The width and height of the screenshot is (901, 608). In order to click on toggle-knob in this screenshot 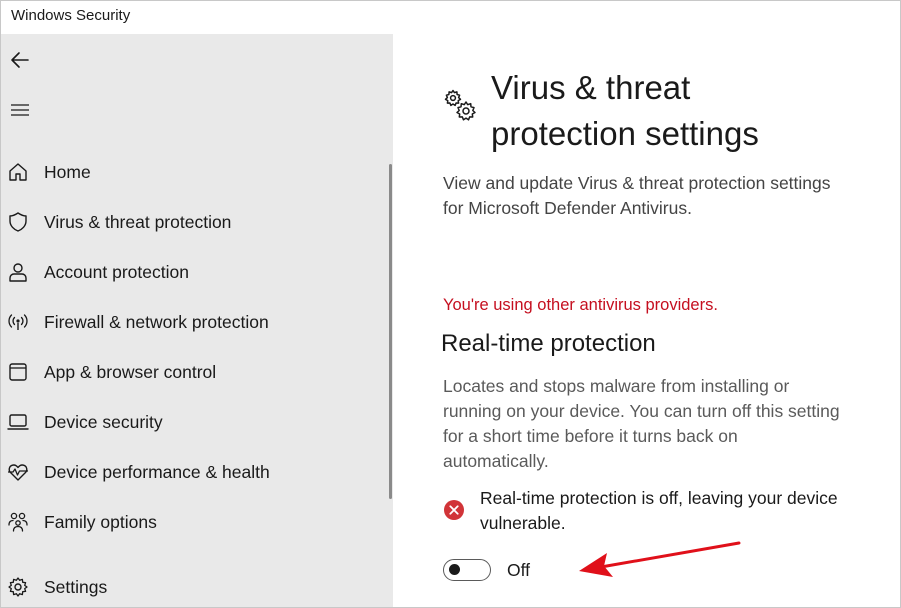, I will do `click(454, 569)`.